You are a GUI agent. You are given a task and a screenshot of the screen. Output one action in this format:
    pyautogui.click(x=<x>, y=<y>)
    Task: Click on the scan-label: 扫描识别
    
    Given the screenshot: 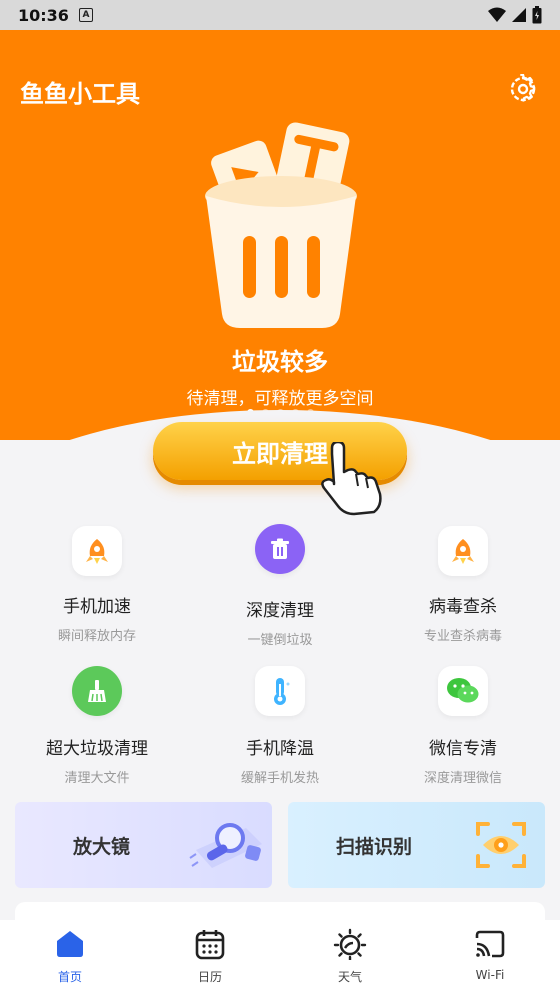 What is the action you would take?
    pyautogui.click(x=374, y=846)
    